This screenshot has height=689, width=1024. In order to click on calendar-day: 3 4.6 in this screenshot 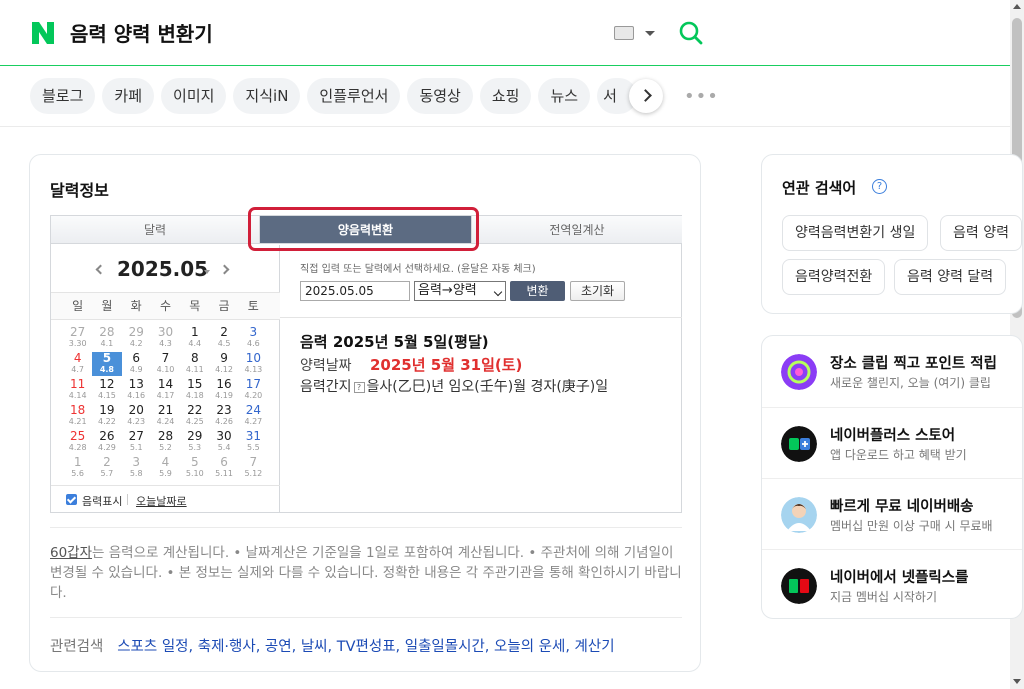, I will do `click(253, 338)`.